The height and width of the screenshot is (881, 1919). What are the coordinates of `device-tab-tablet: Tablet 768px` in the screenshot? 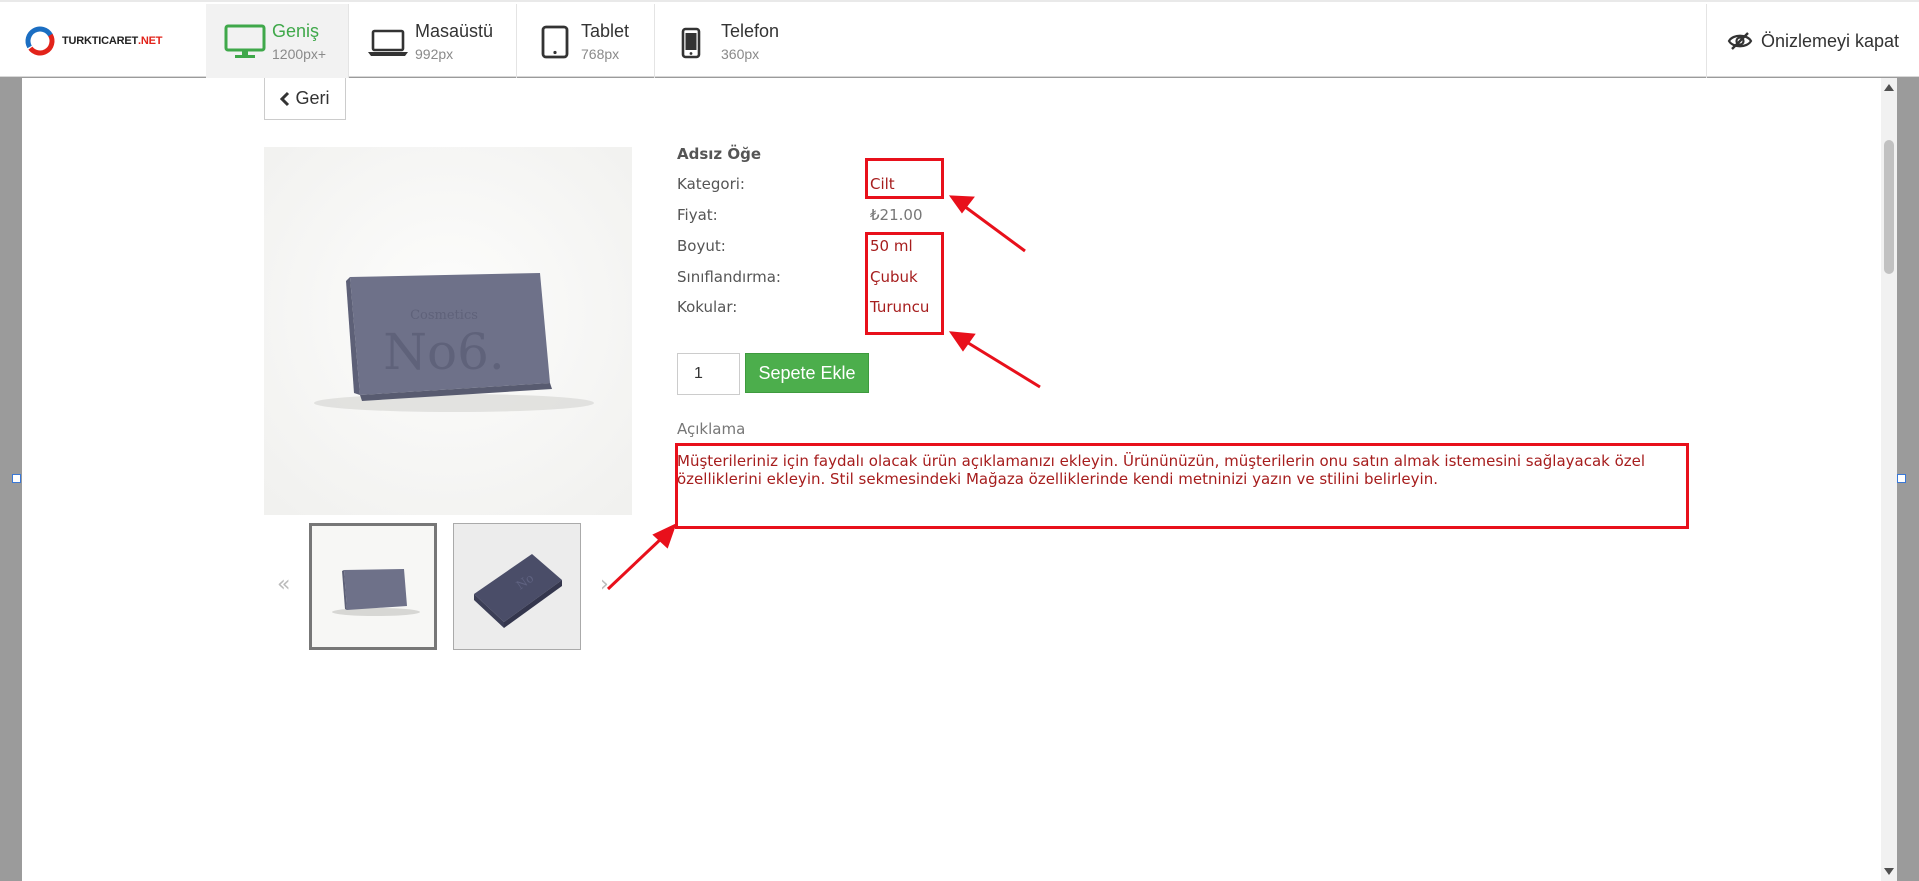 It's located at (586, 41).